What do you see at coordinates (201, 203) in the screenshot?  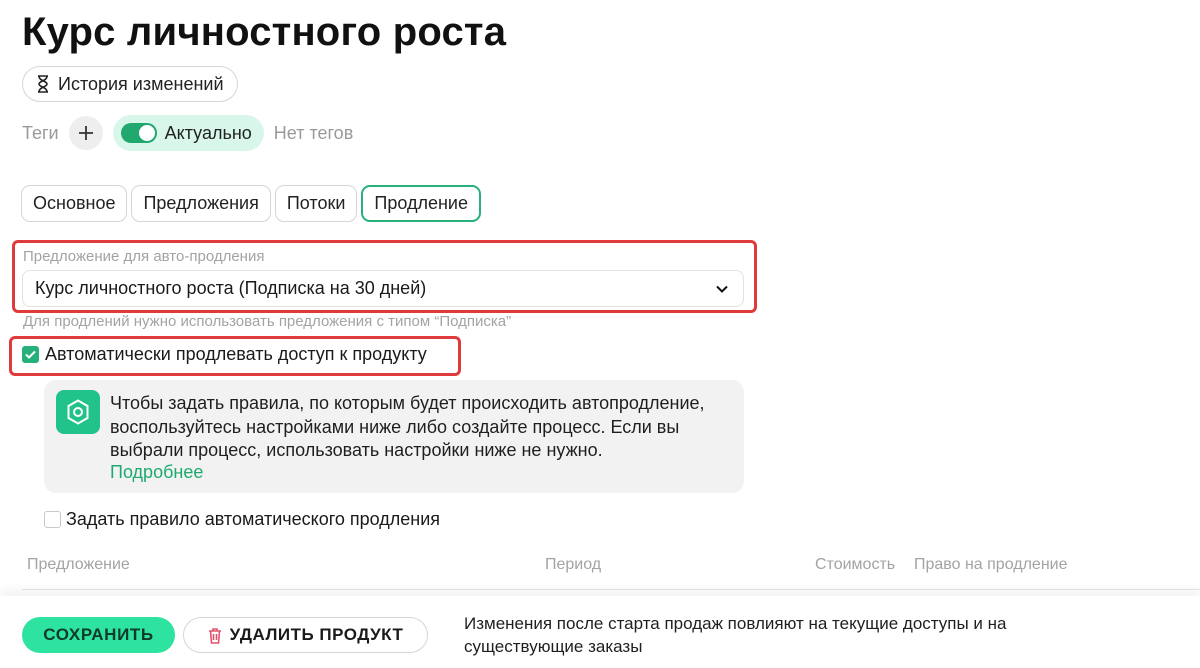 I see `tab-offers: Предложения` at bounding box center [201, 203].